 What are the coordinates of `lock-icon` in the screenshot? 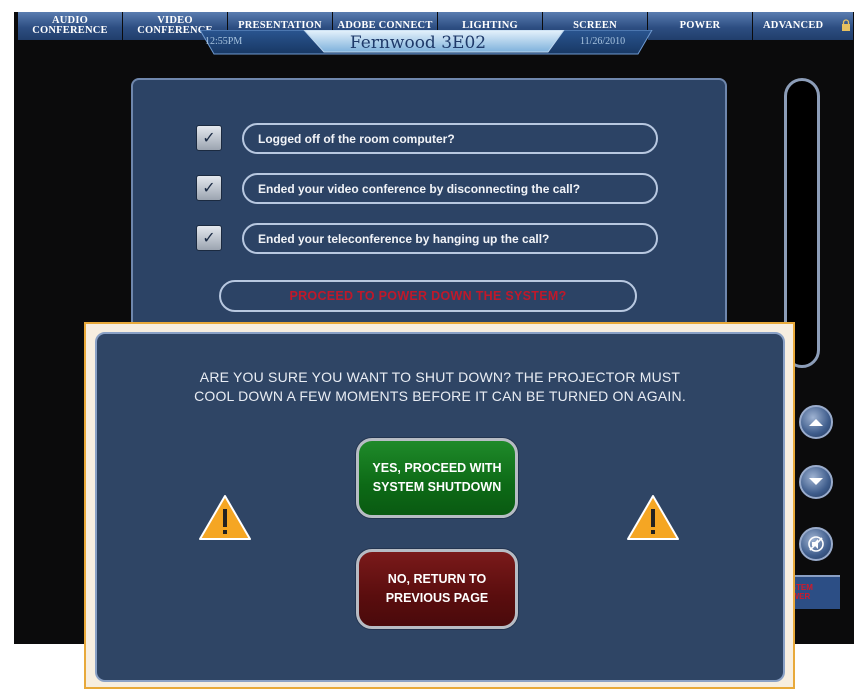 It's located at (846, 25).